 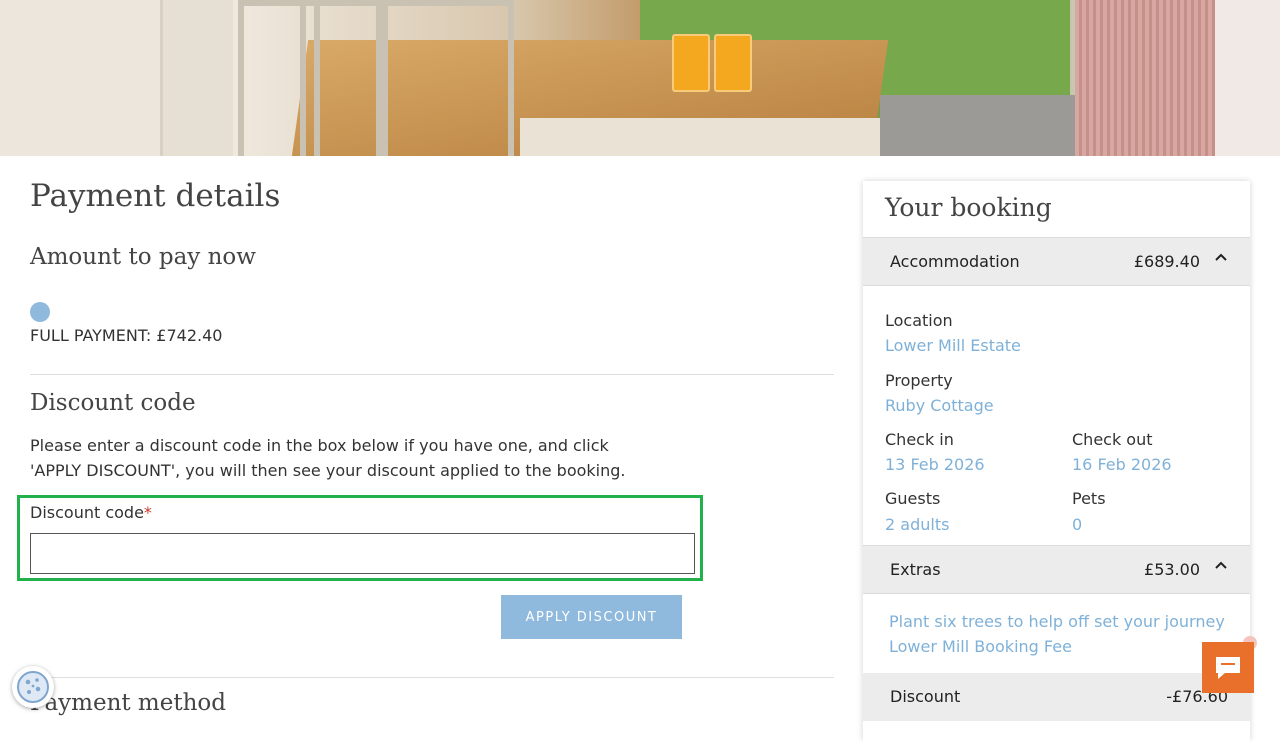 I want to click on discount-row: Discount -£76.60, so click(x=1056, y=697).